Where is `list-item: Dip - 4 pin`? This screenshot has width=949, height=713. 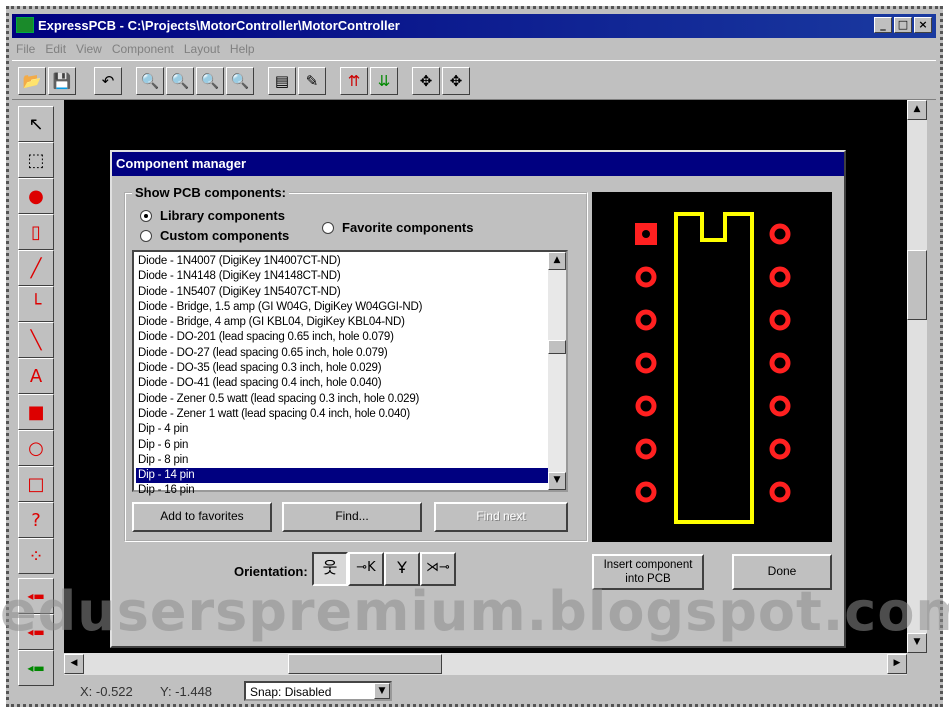 list-item: Dip - 4 pin is located at coordinates (342, 429).